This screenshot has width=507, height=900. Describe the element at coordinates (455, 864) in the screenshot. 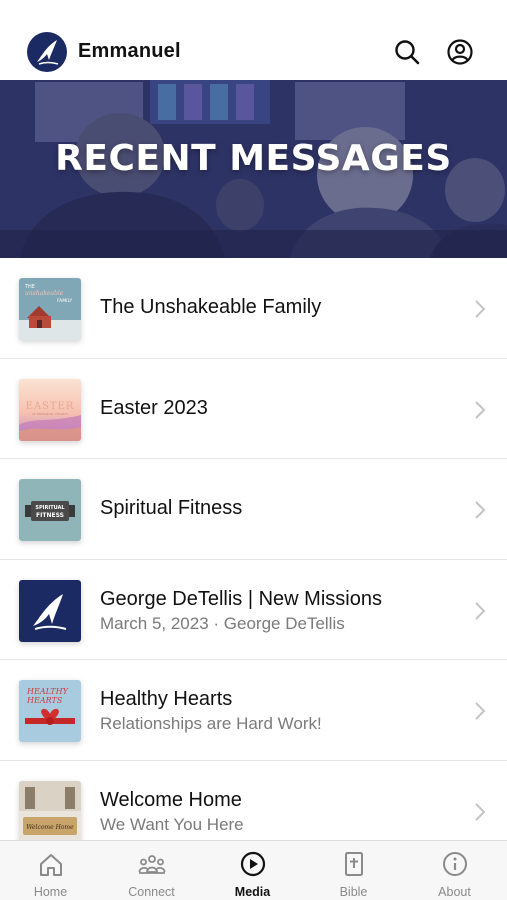

I see `info-icon` at that location.